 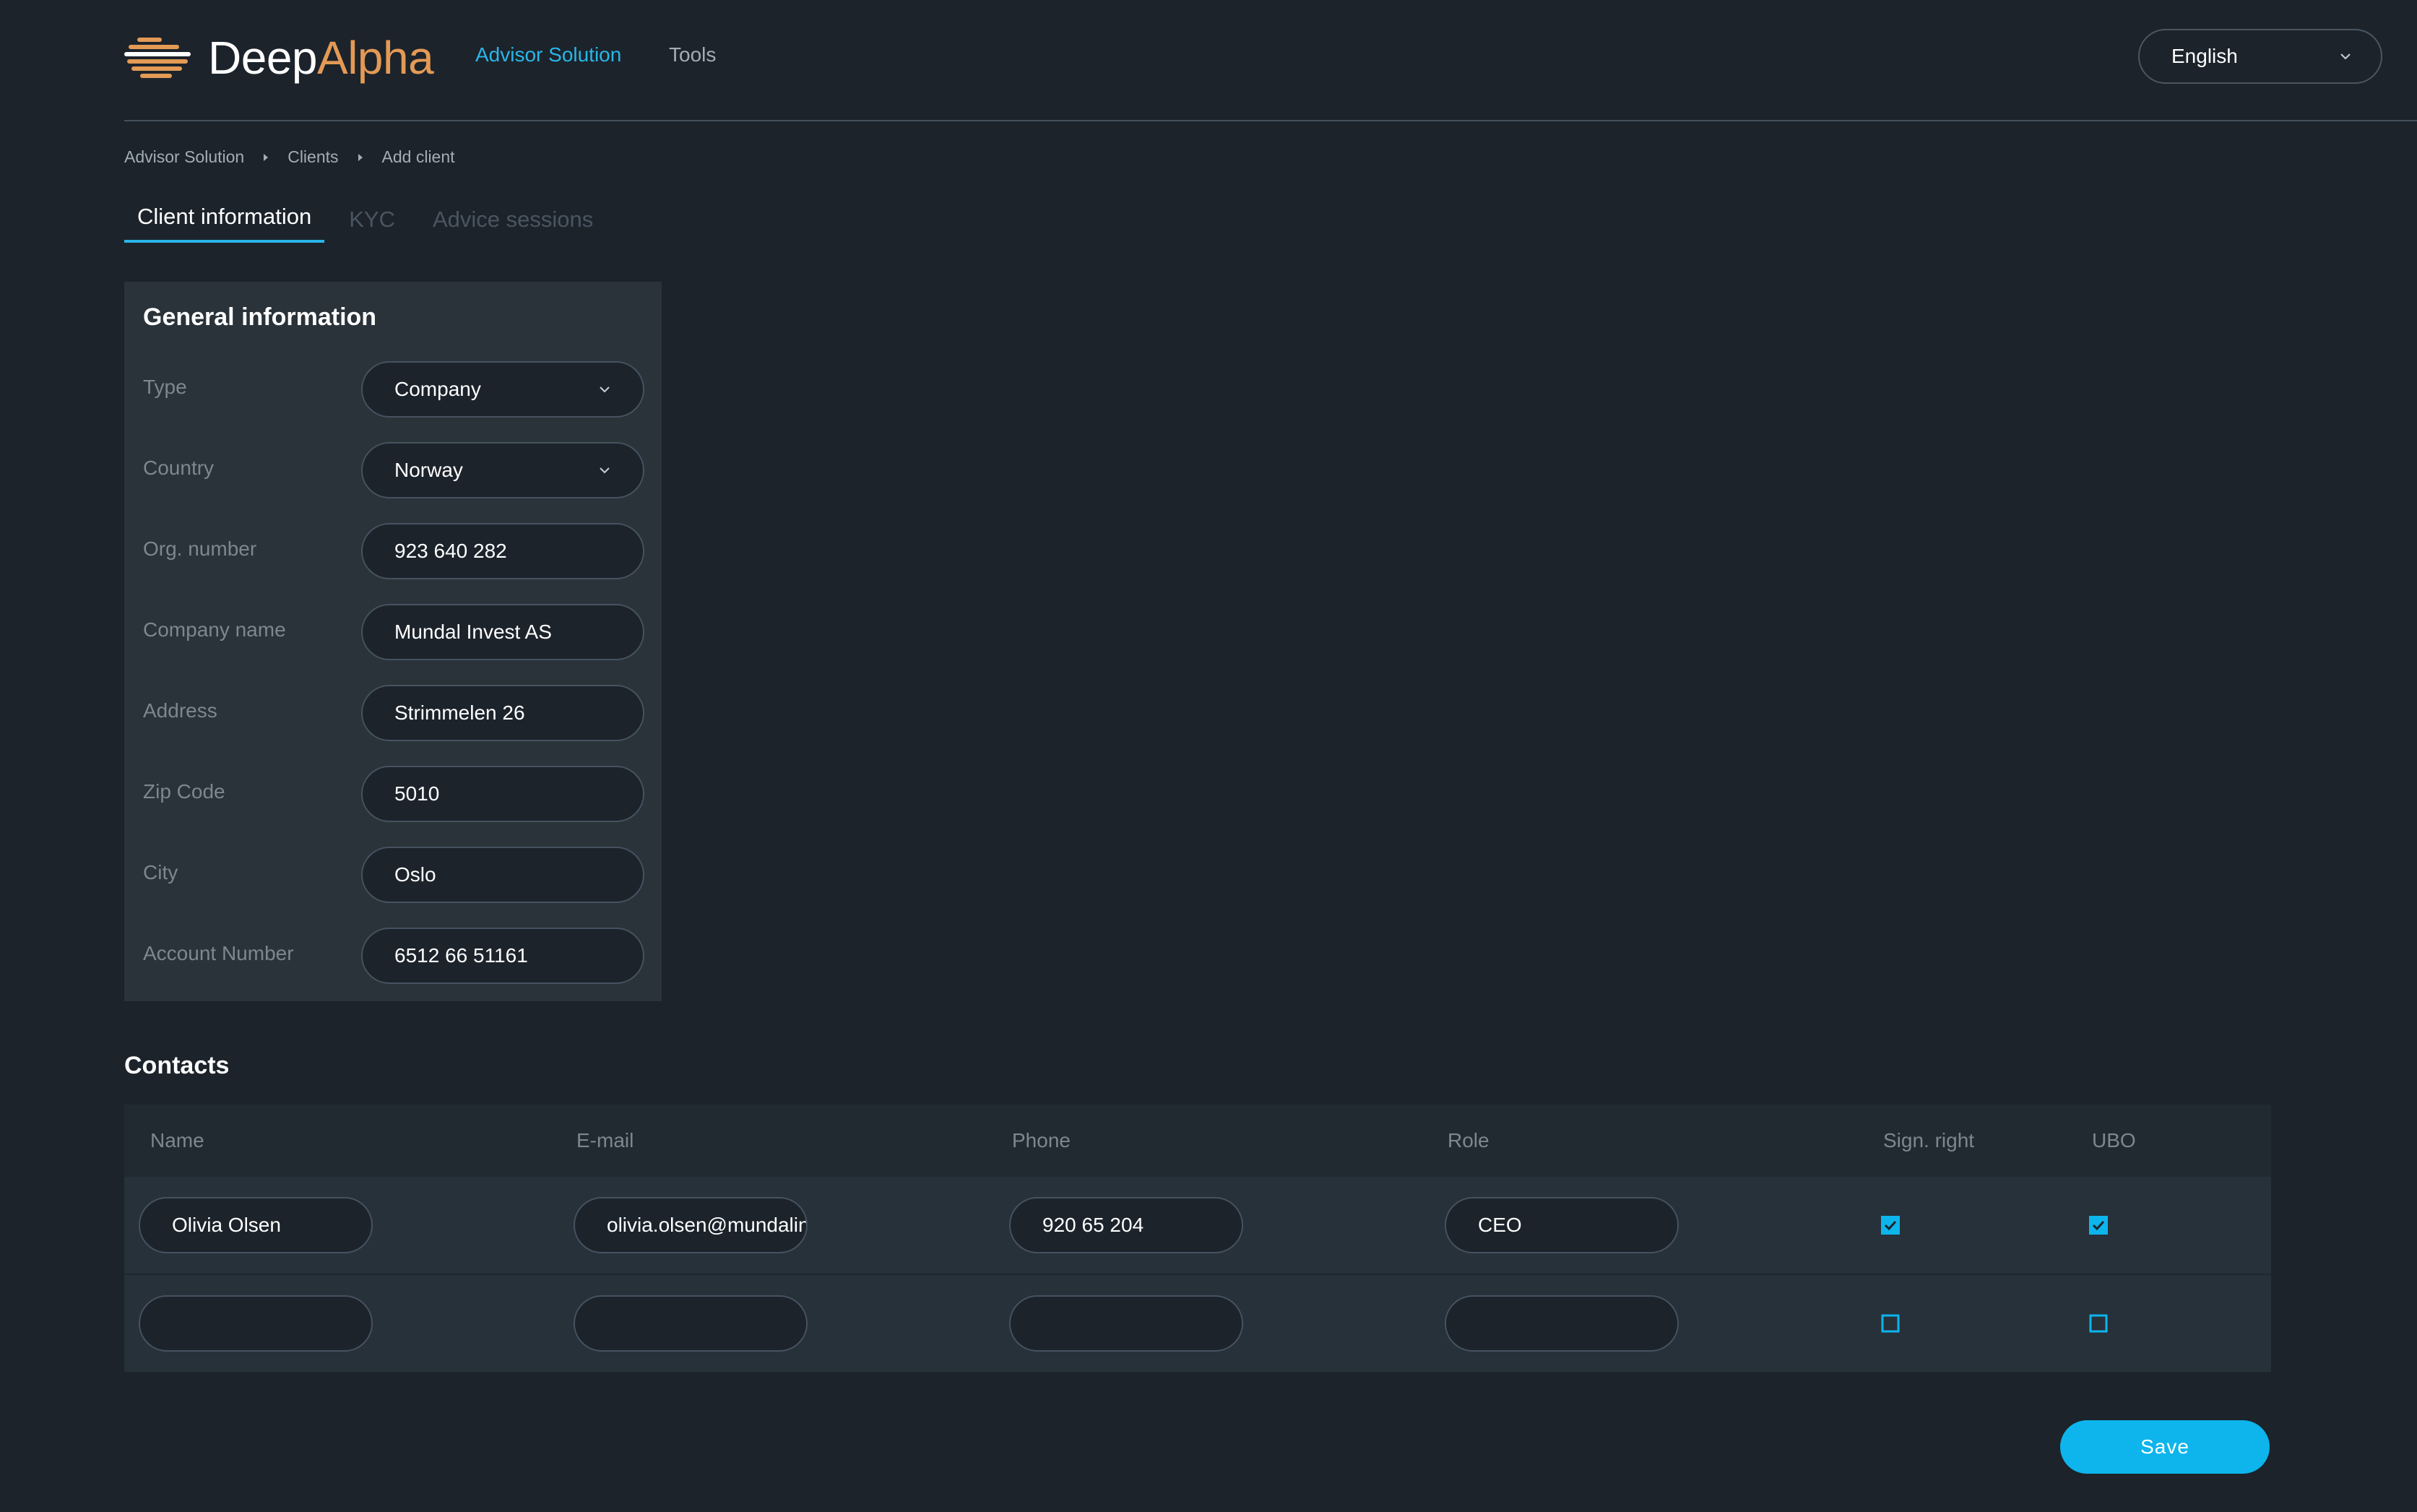 I want to click on contact-role-value: CEO, so click(x=1500, y=1225).